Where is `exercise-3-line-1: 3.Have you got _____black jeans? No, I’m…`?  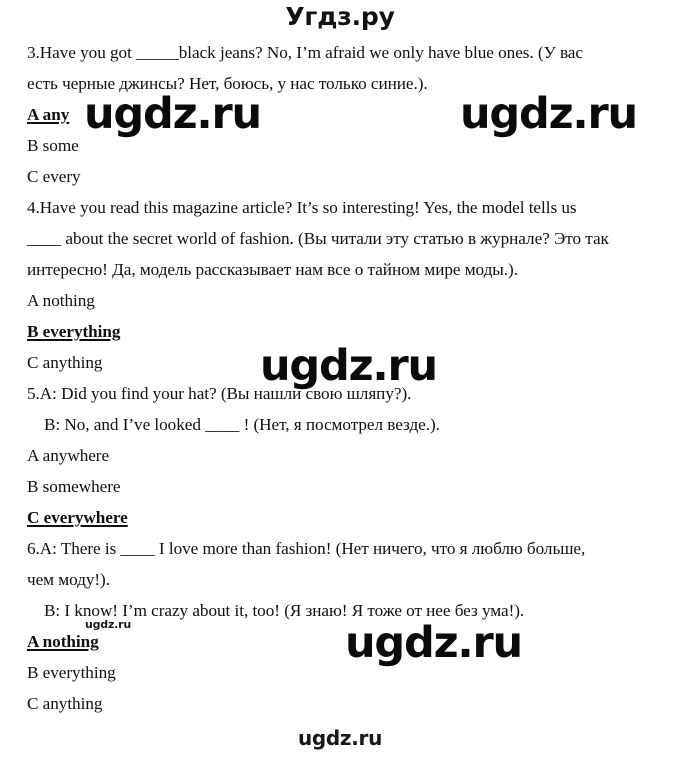
exercise-3-line-1: 3.Have you got _____black jeans? No, I’m… is located at coordinates (305, 52).